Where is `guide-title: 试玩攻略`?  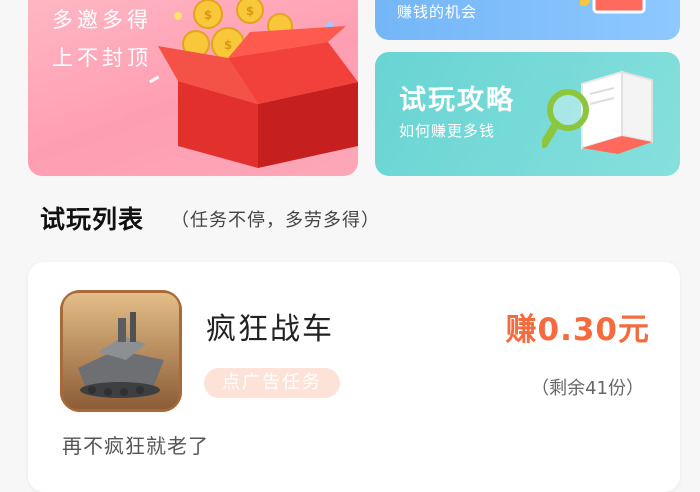 guide-title: 试玩攻略 is located at coordinates (457, 100).